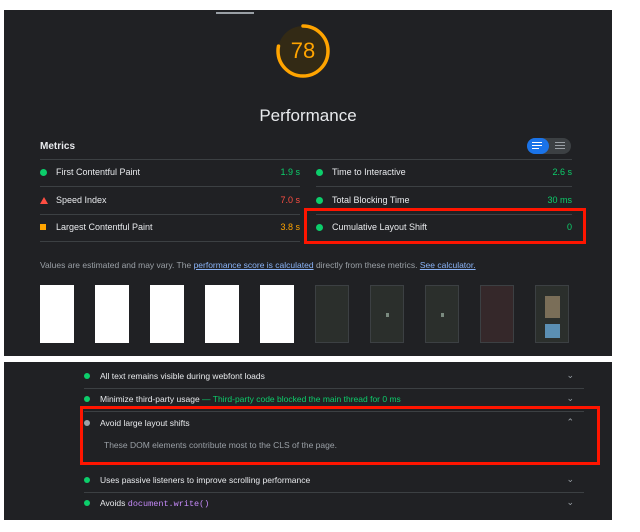 Image resolution: width=640 pixels, height=532 pixels. I want to click on metric-value: 1.9 s, so click(290, 172).